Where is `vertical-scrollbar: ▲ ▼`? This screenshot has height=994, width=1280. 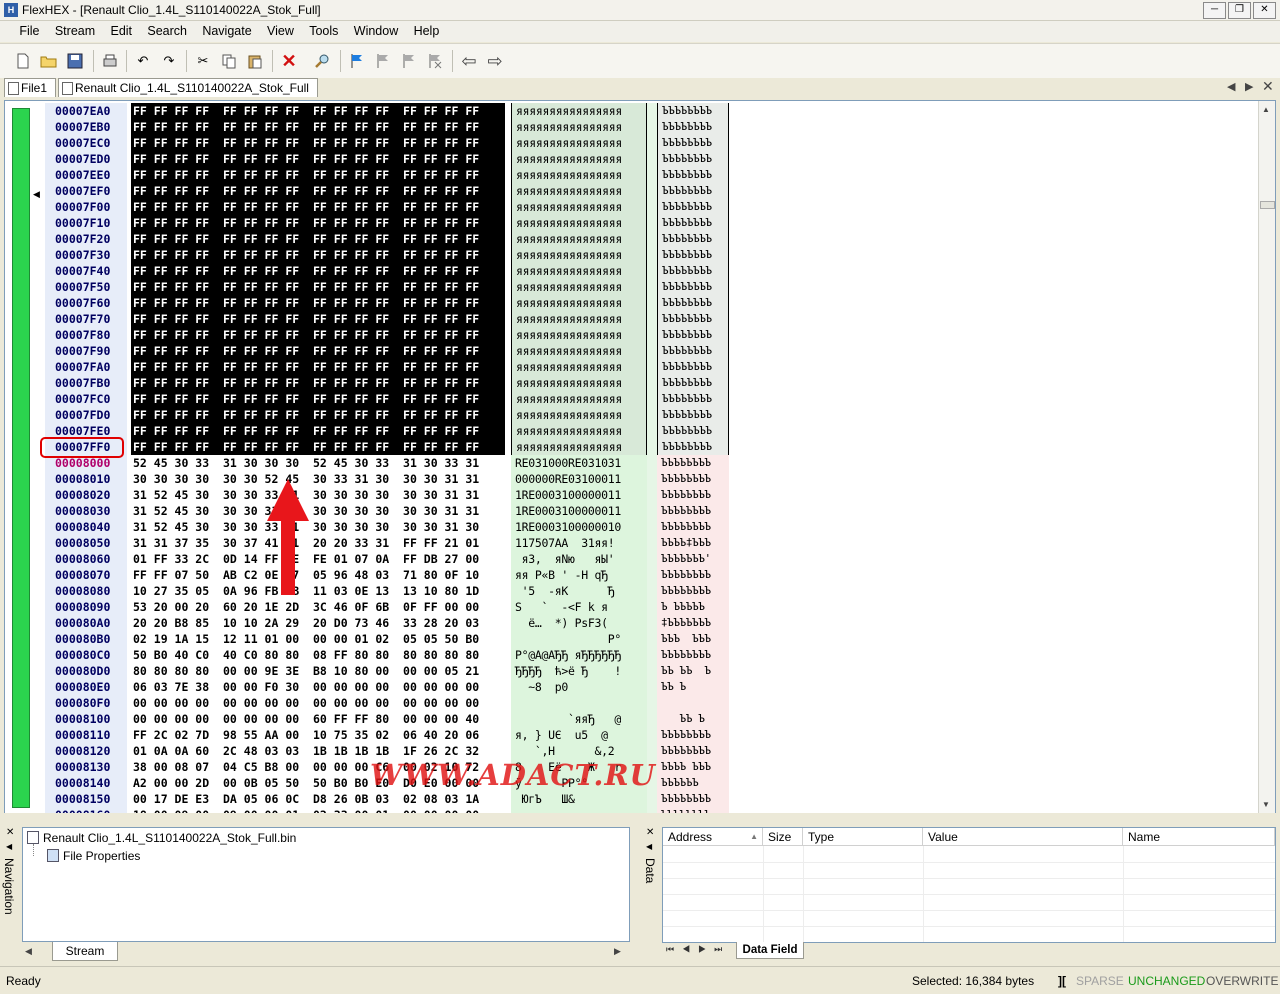
vertical-scrollbar: ▲ ▼ is located at coordinates (1266, 457).